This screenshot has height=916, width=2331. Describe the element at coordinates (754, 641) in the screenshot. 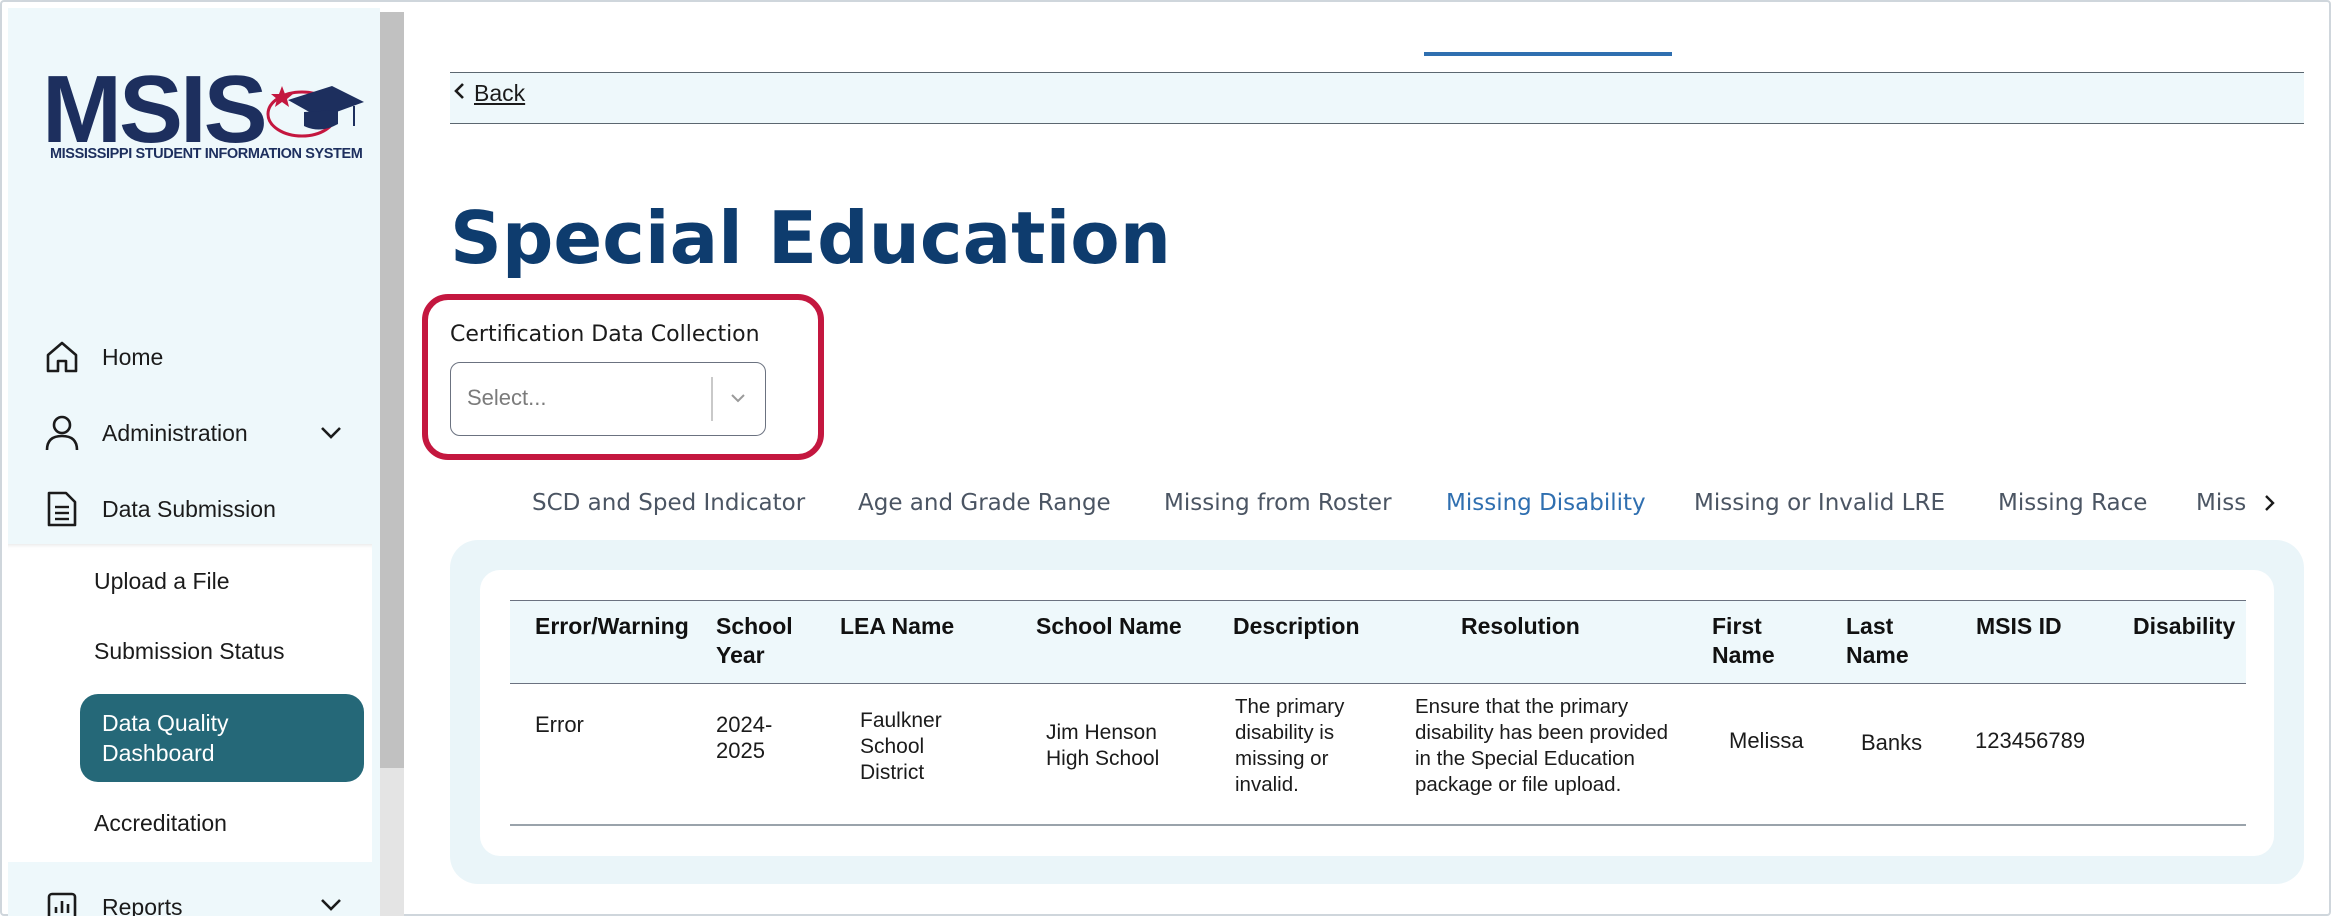

I see `column-header-school-year: School Year` at that location.